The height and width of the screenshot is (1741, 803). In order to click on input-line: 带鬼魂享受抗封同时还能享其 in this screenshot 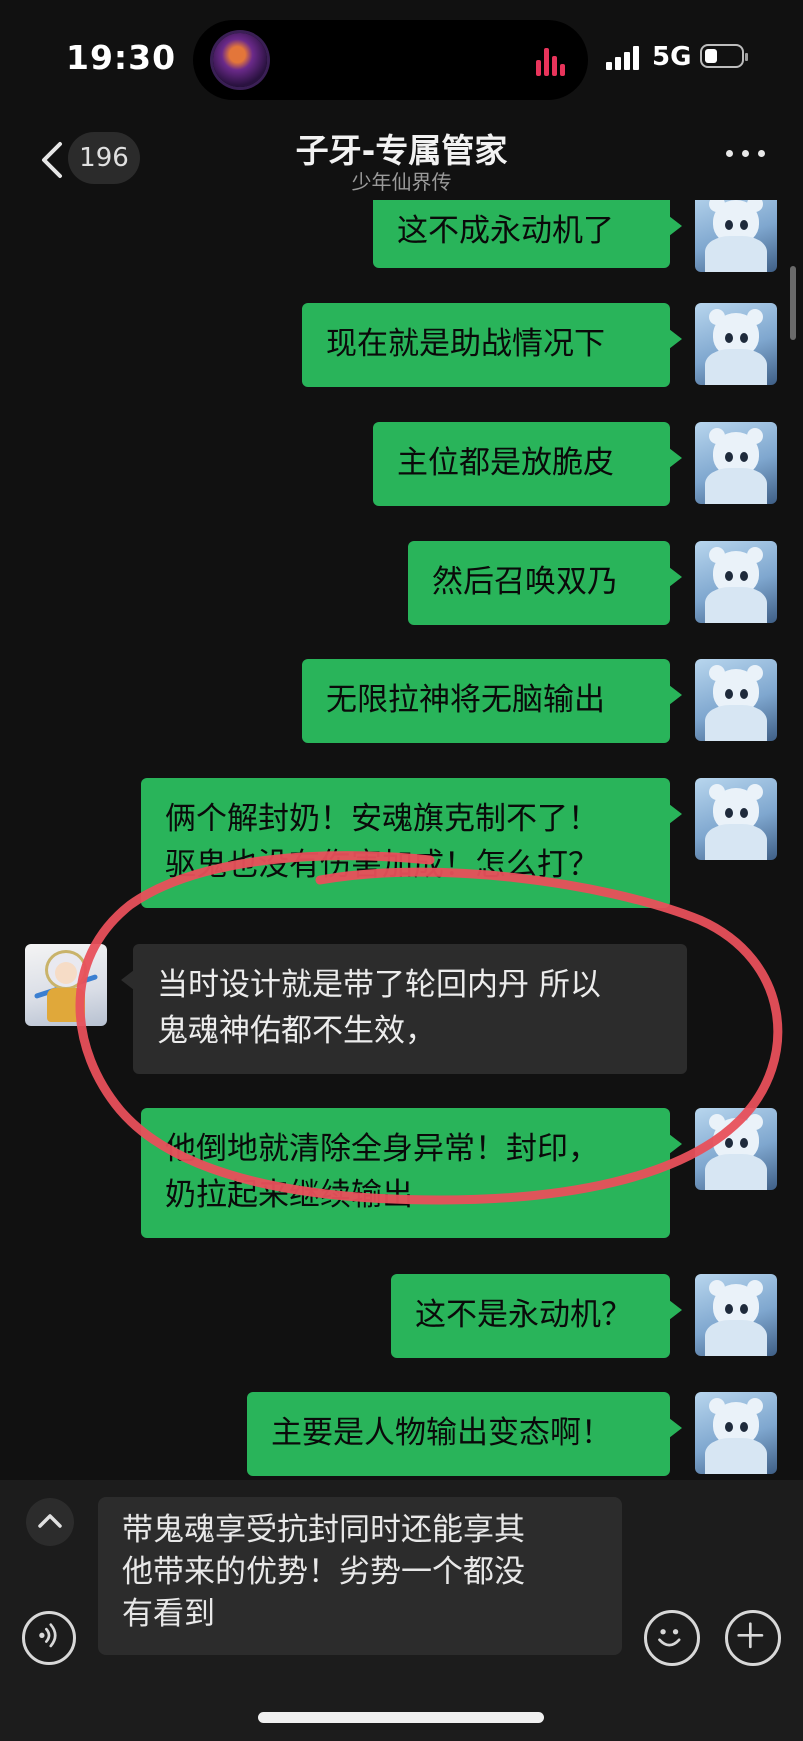, I will do `click(323, 1530)`.